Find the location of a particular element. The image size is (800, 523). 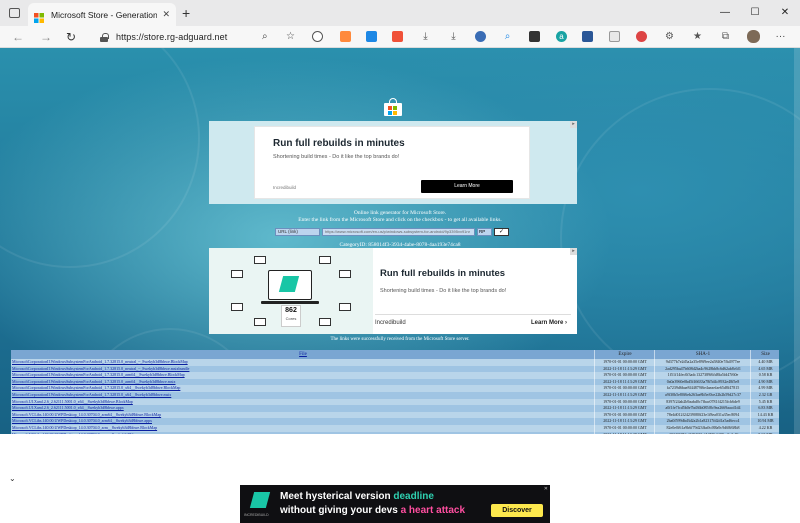

ad-line-1b: deadline is located at coordinates (413, 496).